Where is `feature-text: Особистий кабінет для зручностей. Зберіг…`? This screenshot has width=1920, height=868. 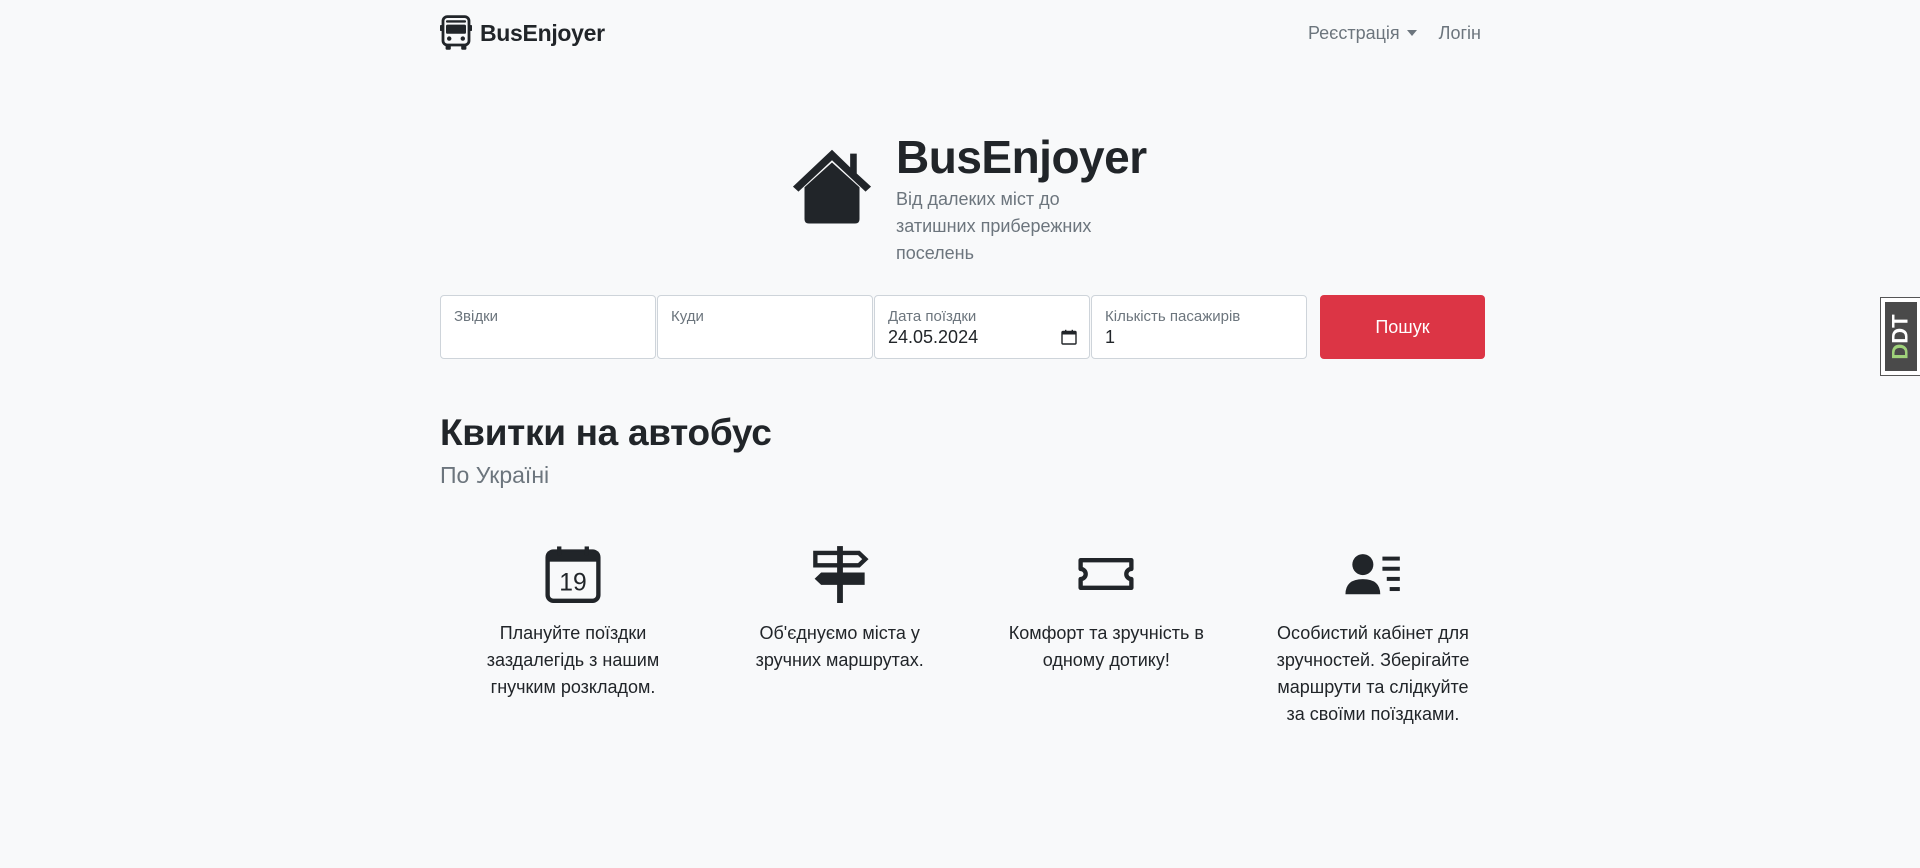 feature-text: Особистий кабінет для зручностей. Зберіг… is located at coordinates (1373, 673).